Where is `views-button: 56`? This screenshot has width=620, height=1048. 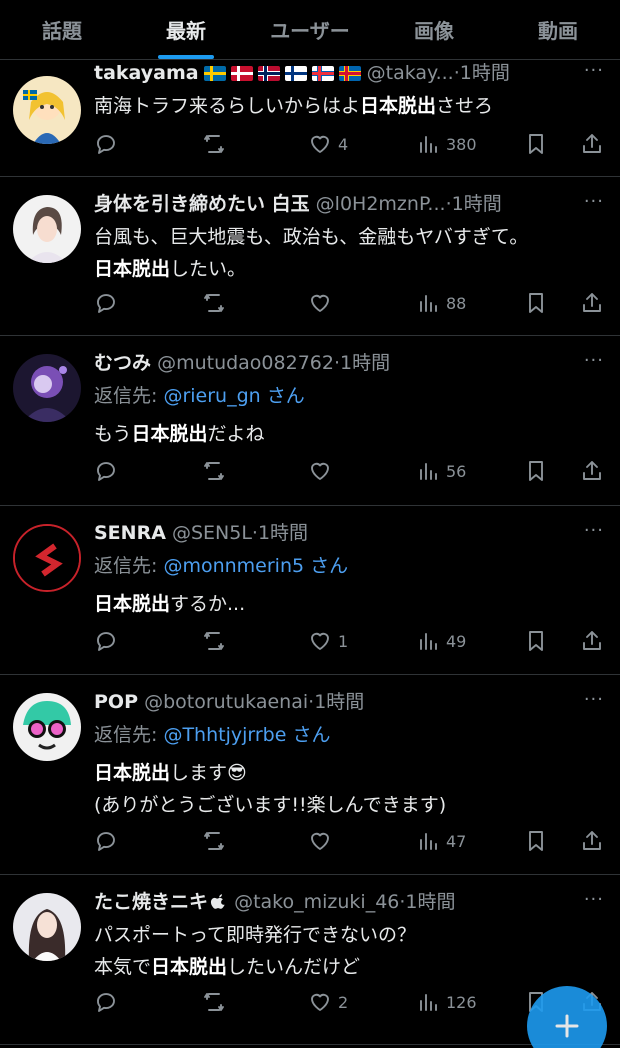 views-button: 56 is located at coordinates (441, 471).